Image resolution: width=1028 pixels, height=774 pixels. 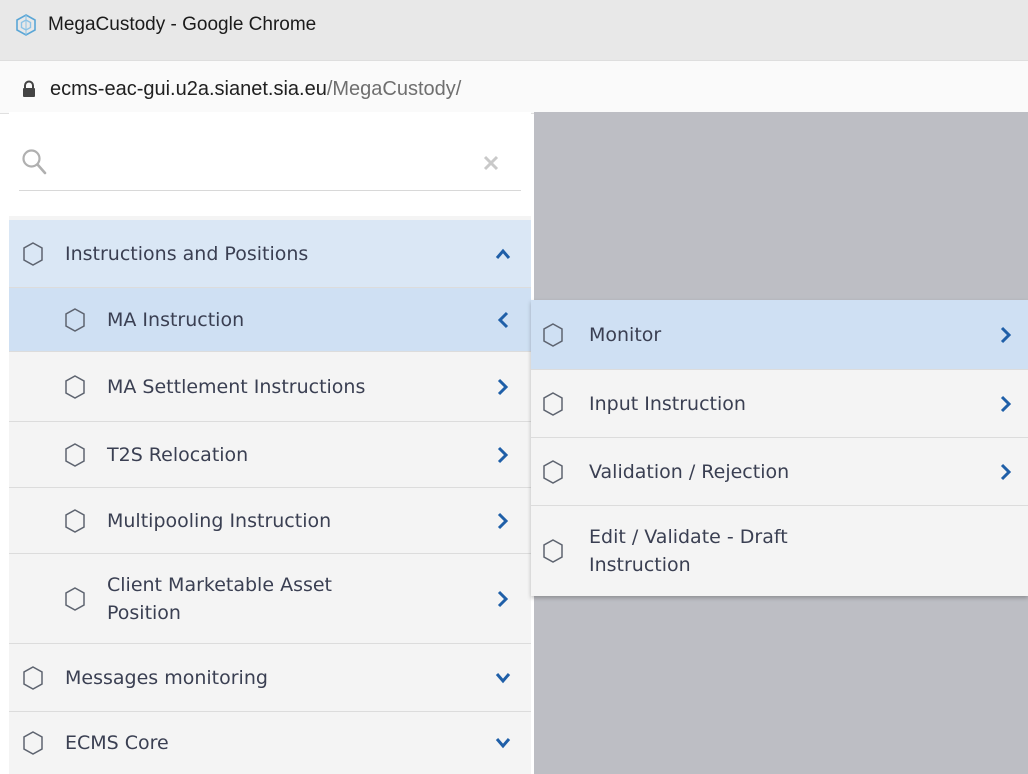 I want to click on url-path: /MegaCustody/, so click(x=394, y=88).